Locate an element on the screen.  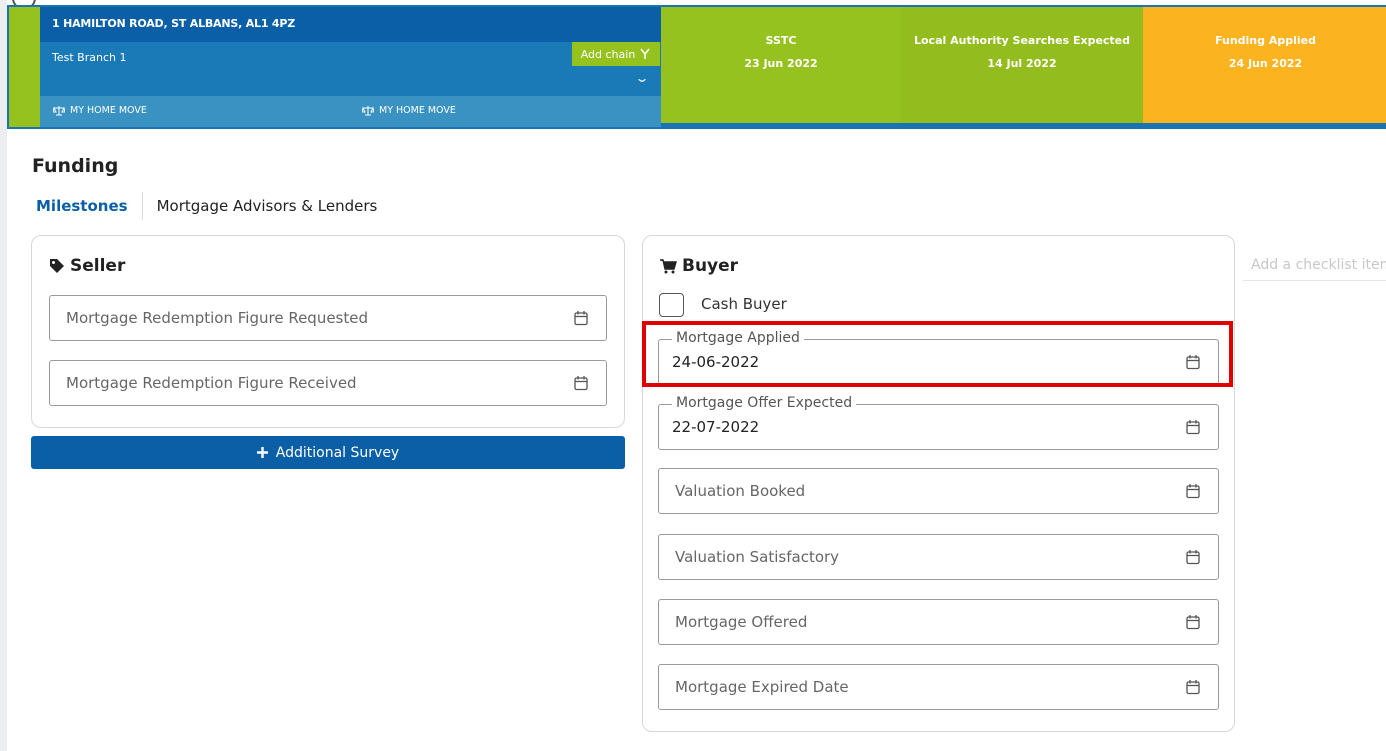
tag-icon is located at coordinates (57, 266).